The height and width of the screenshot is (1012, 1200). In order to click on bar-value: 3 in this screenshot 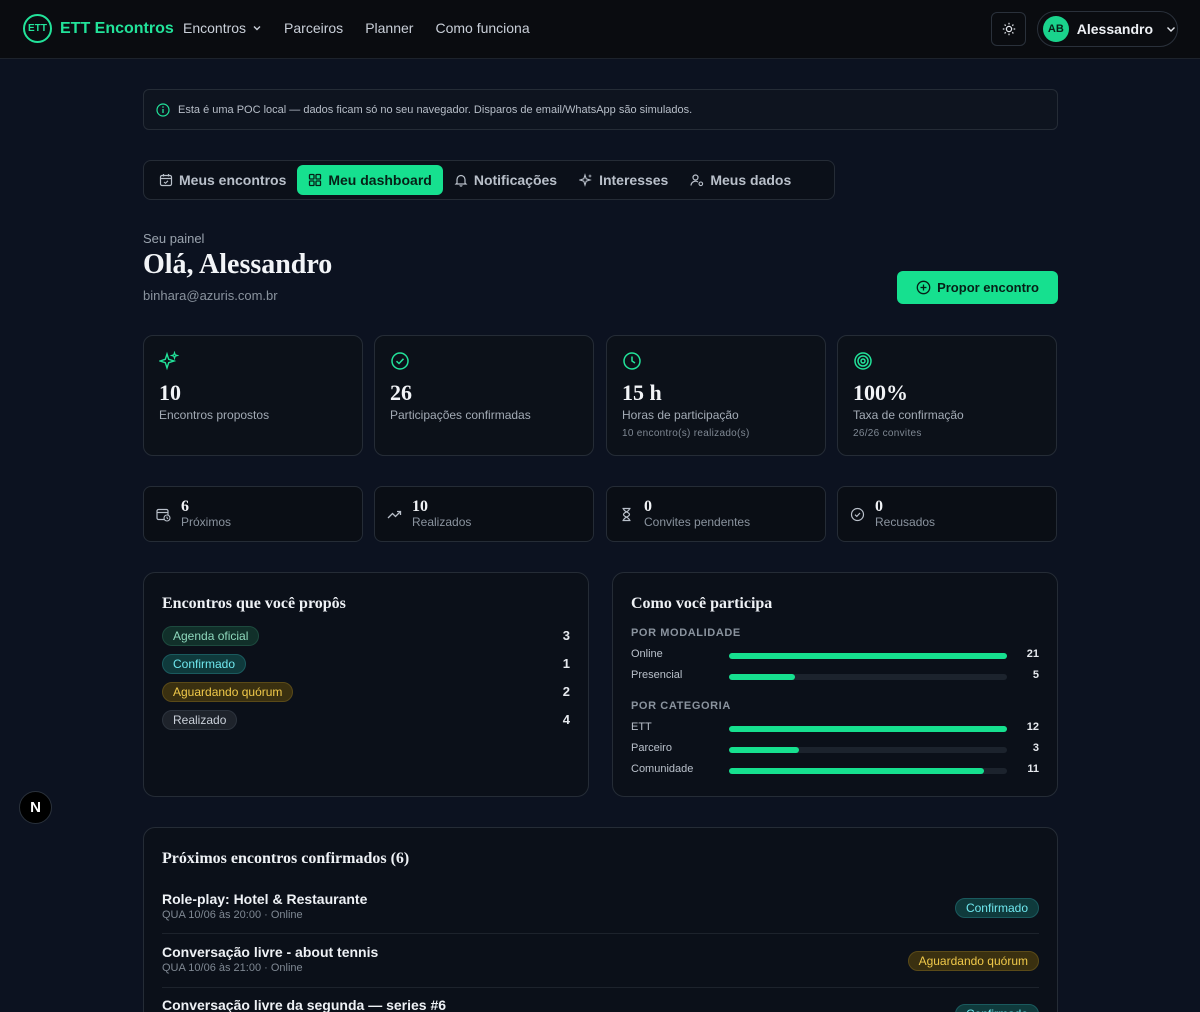, I will do `click(1035, 748)`.